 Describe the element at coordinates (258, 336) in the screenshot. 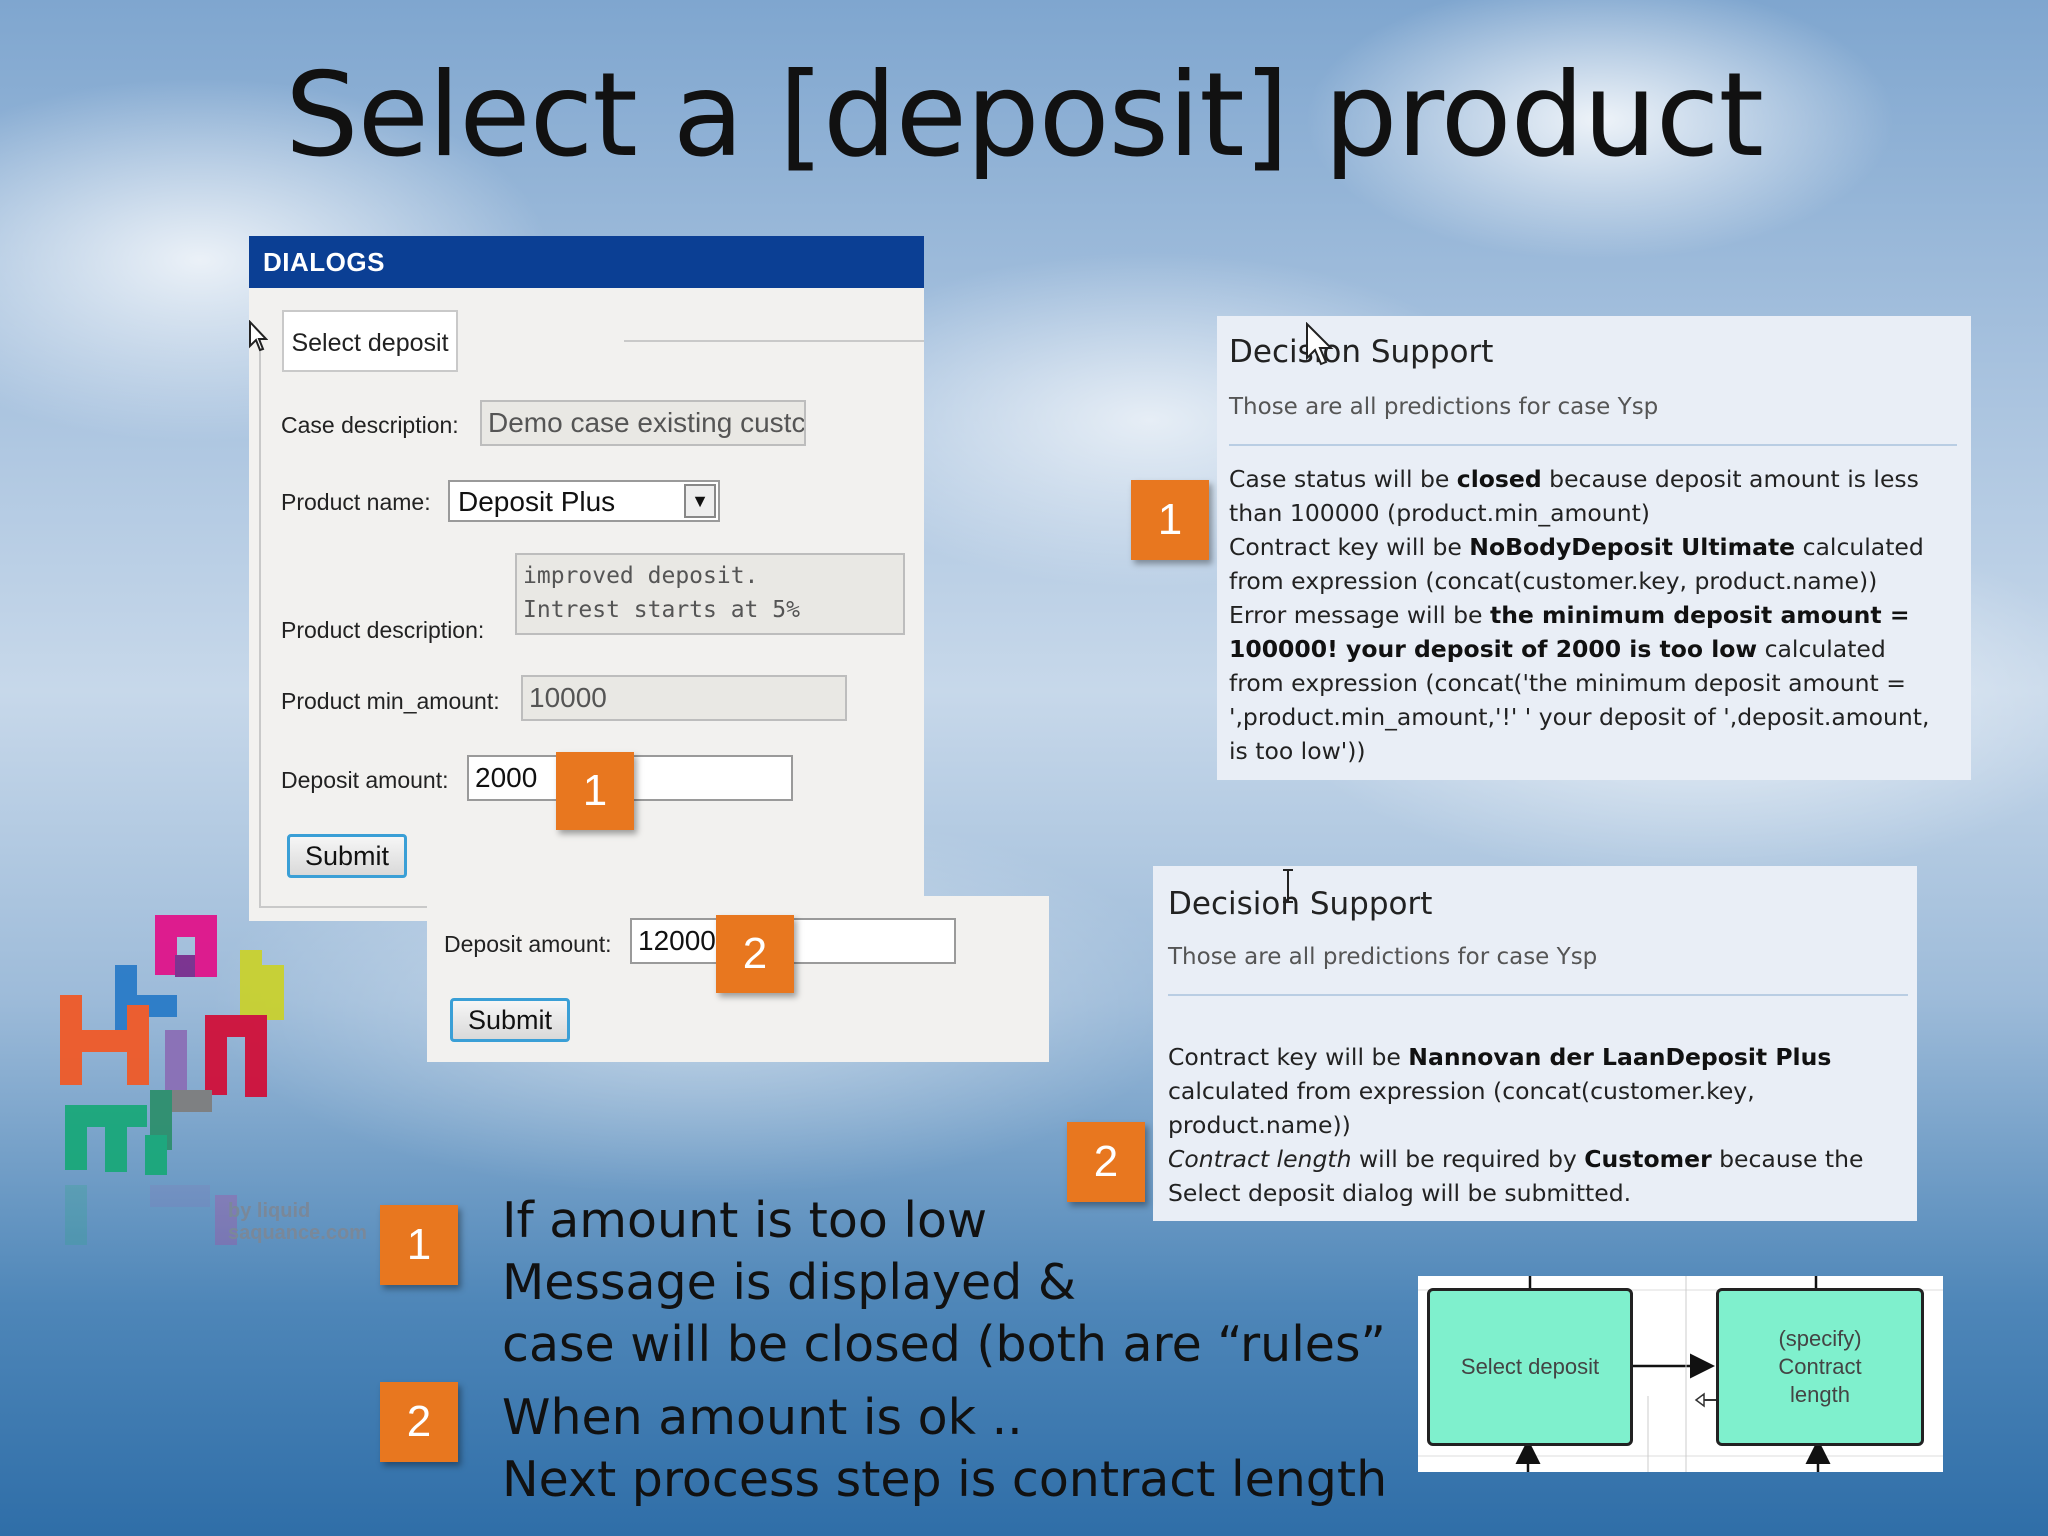

I see `pointer-cursor-icon` at that location.